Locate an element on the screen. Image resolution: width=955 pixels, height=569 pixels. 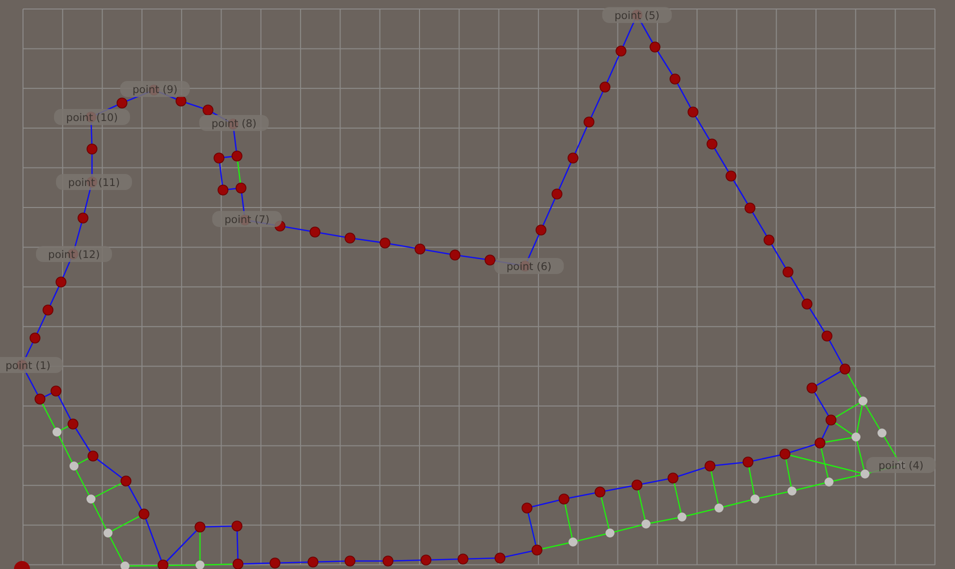
point-label: point (9) is located at coordinates (155, 89).